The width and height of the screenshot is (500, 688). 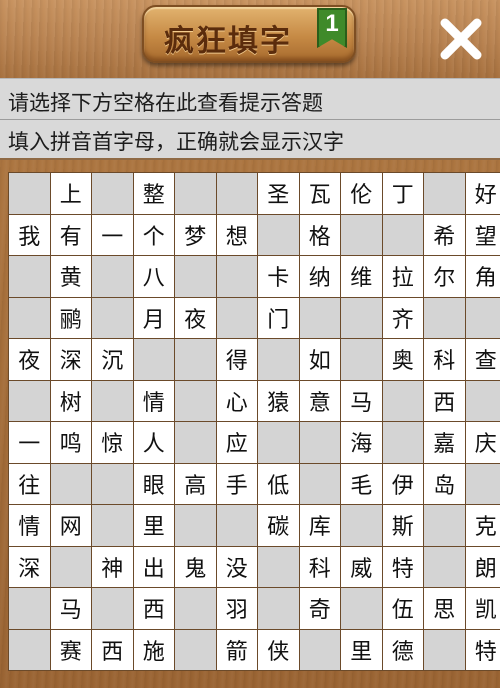 I want to click on grid-cell-letter: 施, so click(x=153, y=649).